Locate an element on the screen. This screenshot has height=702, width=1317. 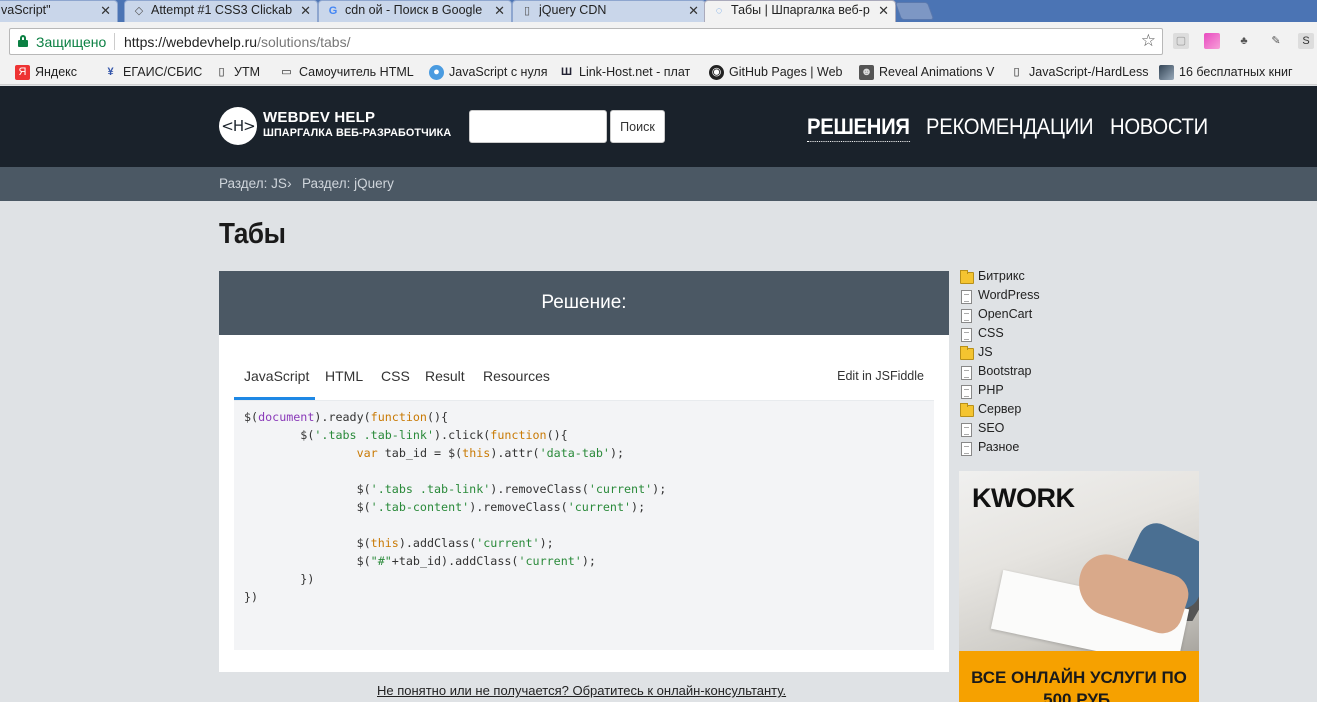
nav-solutions: РЕШЕНИЯ is located at coordinates (858, 128).